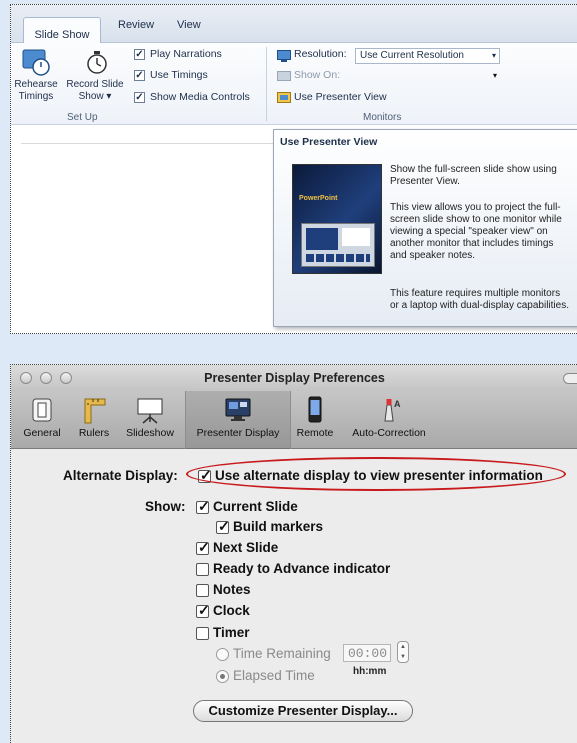 This screenshot has width=577, height=743. I want to click on record-slide-show-button: Record Slide Show ▾, so click(95, 78).